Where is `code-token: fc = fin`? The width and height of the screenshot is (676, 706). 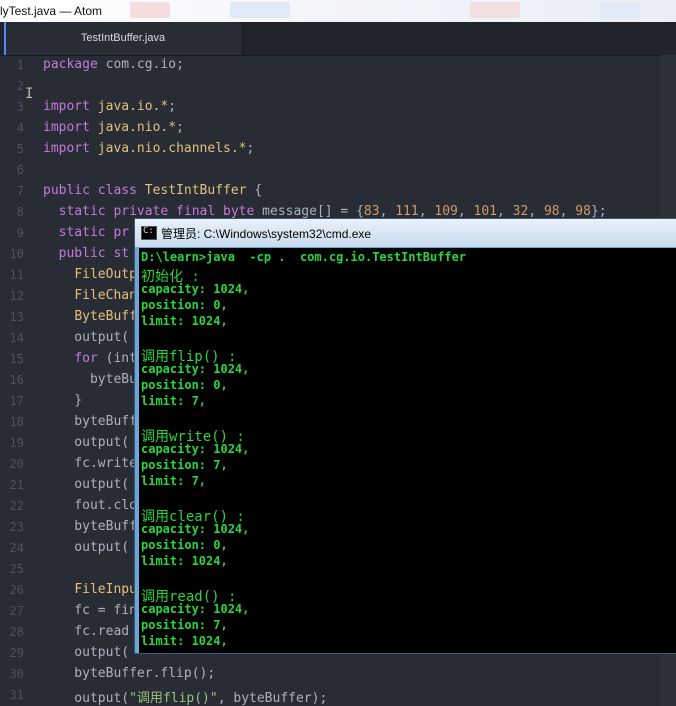
code-token: fc = fin is located at coordinates (90, 610).